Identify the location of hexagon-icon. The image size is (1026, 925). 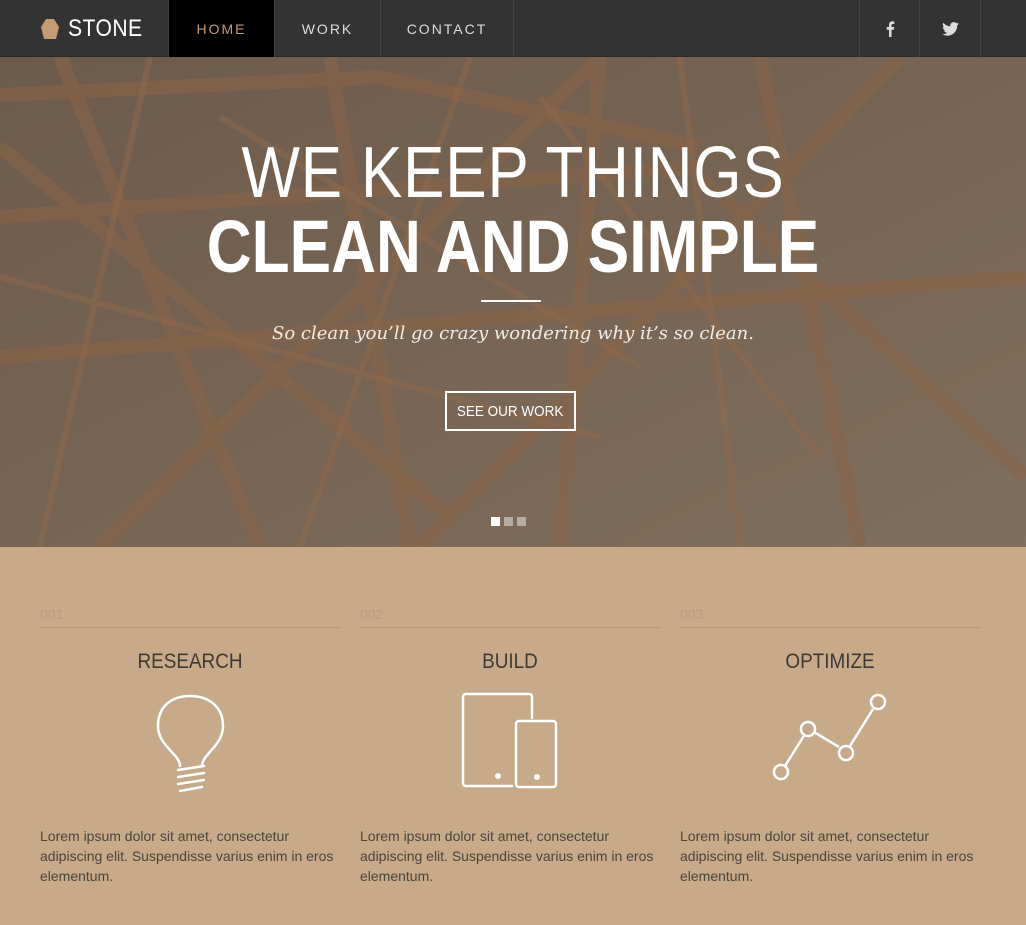
(50, 28).